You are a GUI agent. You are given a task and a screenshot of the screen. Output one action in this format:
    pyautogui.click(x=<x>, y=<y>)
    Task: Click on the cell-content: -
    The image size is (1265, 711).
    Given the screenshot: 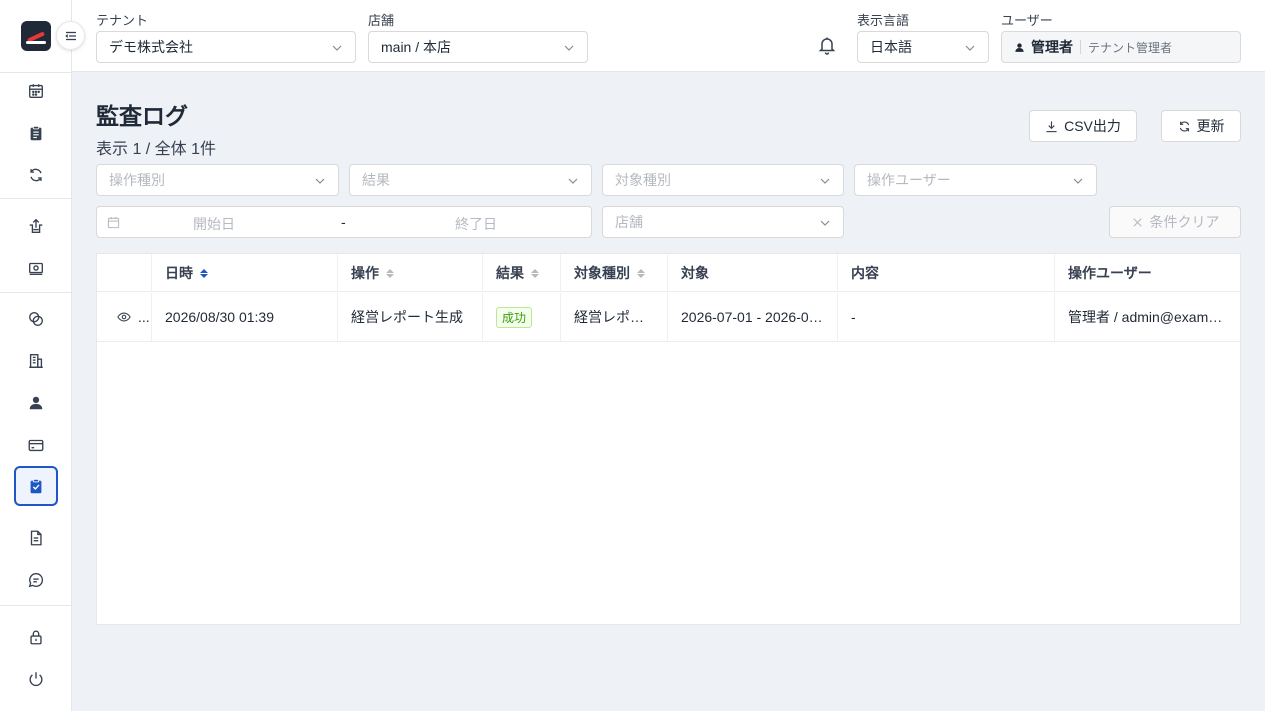 What is the action you would take?
    pyautogui.click(x=946, y=317)
    